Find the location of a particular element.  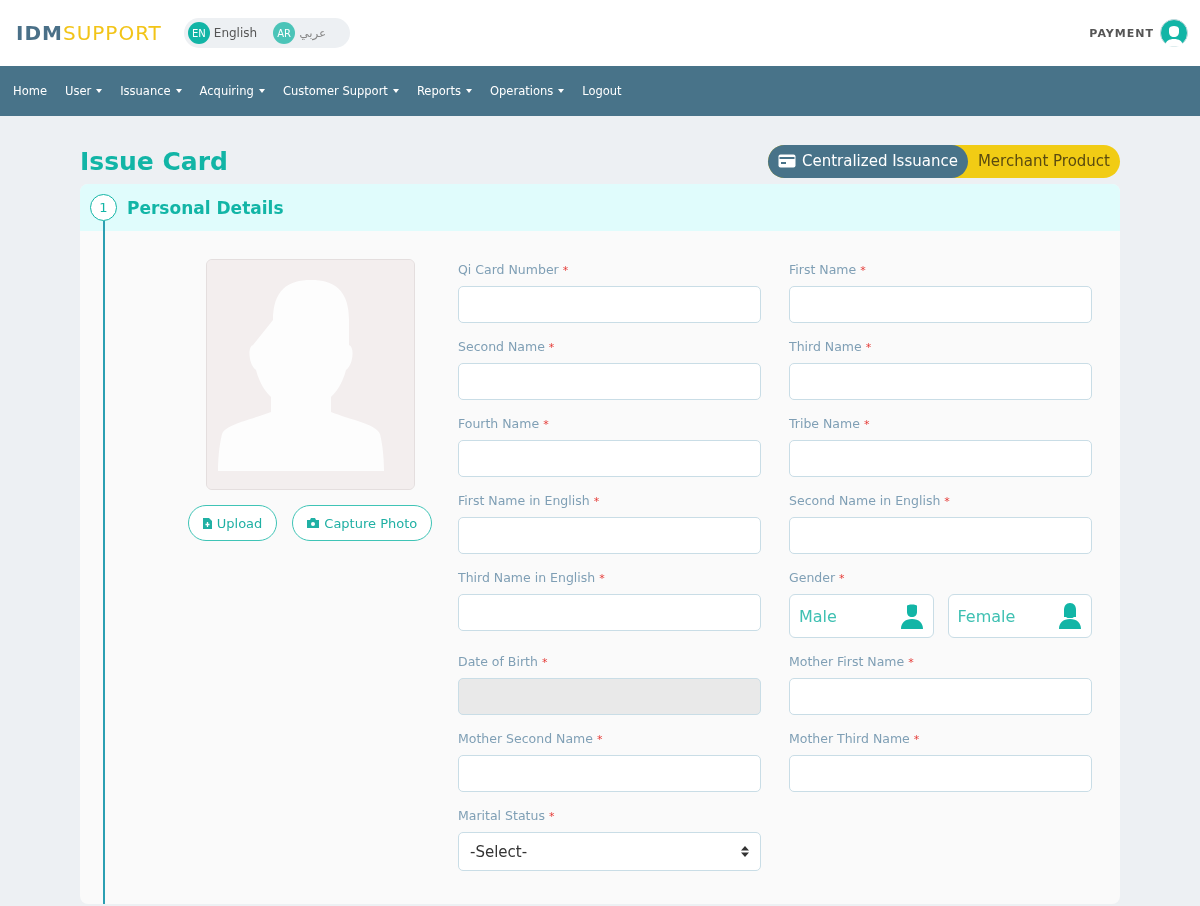

file-icon is located at coordinates (207, 523).